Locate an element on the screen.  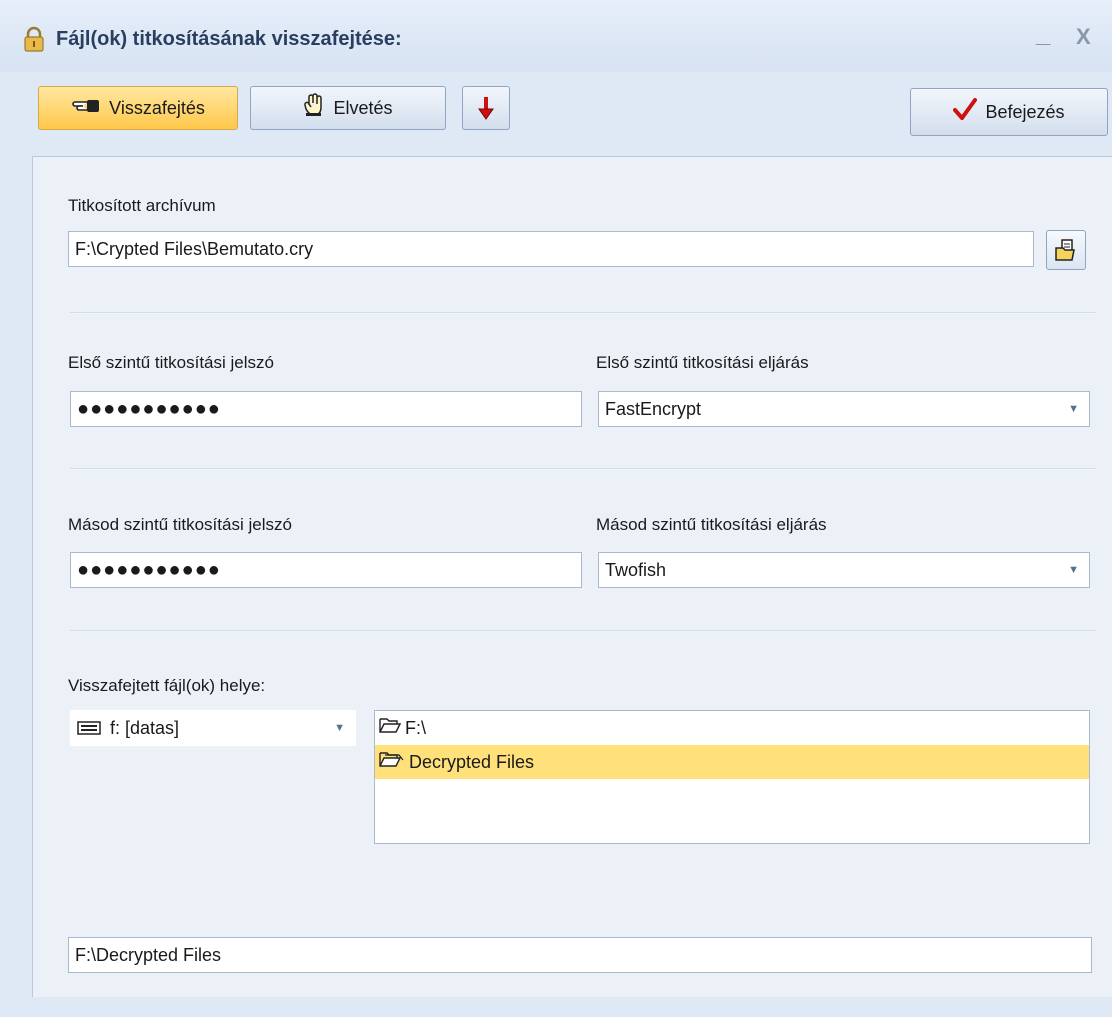
toolbar: Visszafejtés Elvetés Befejezés is located at coordinates (556, 112).